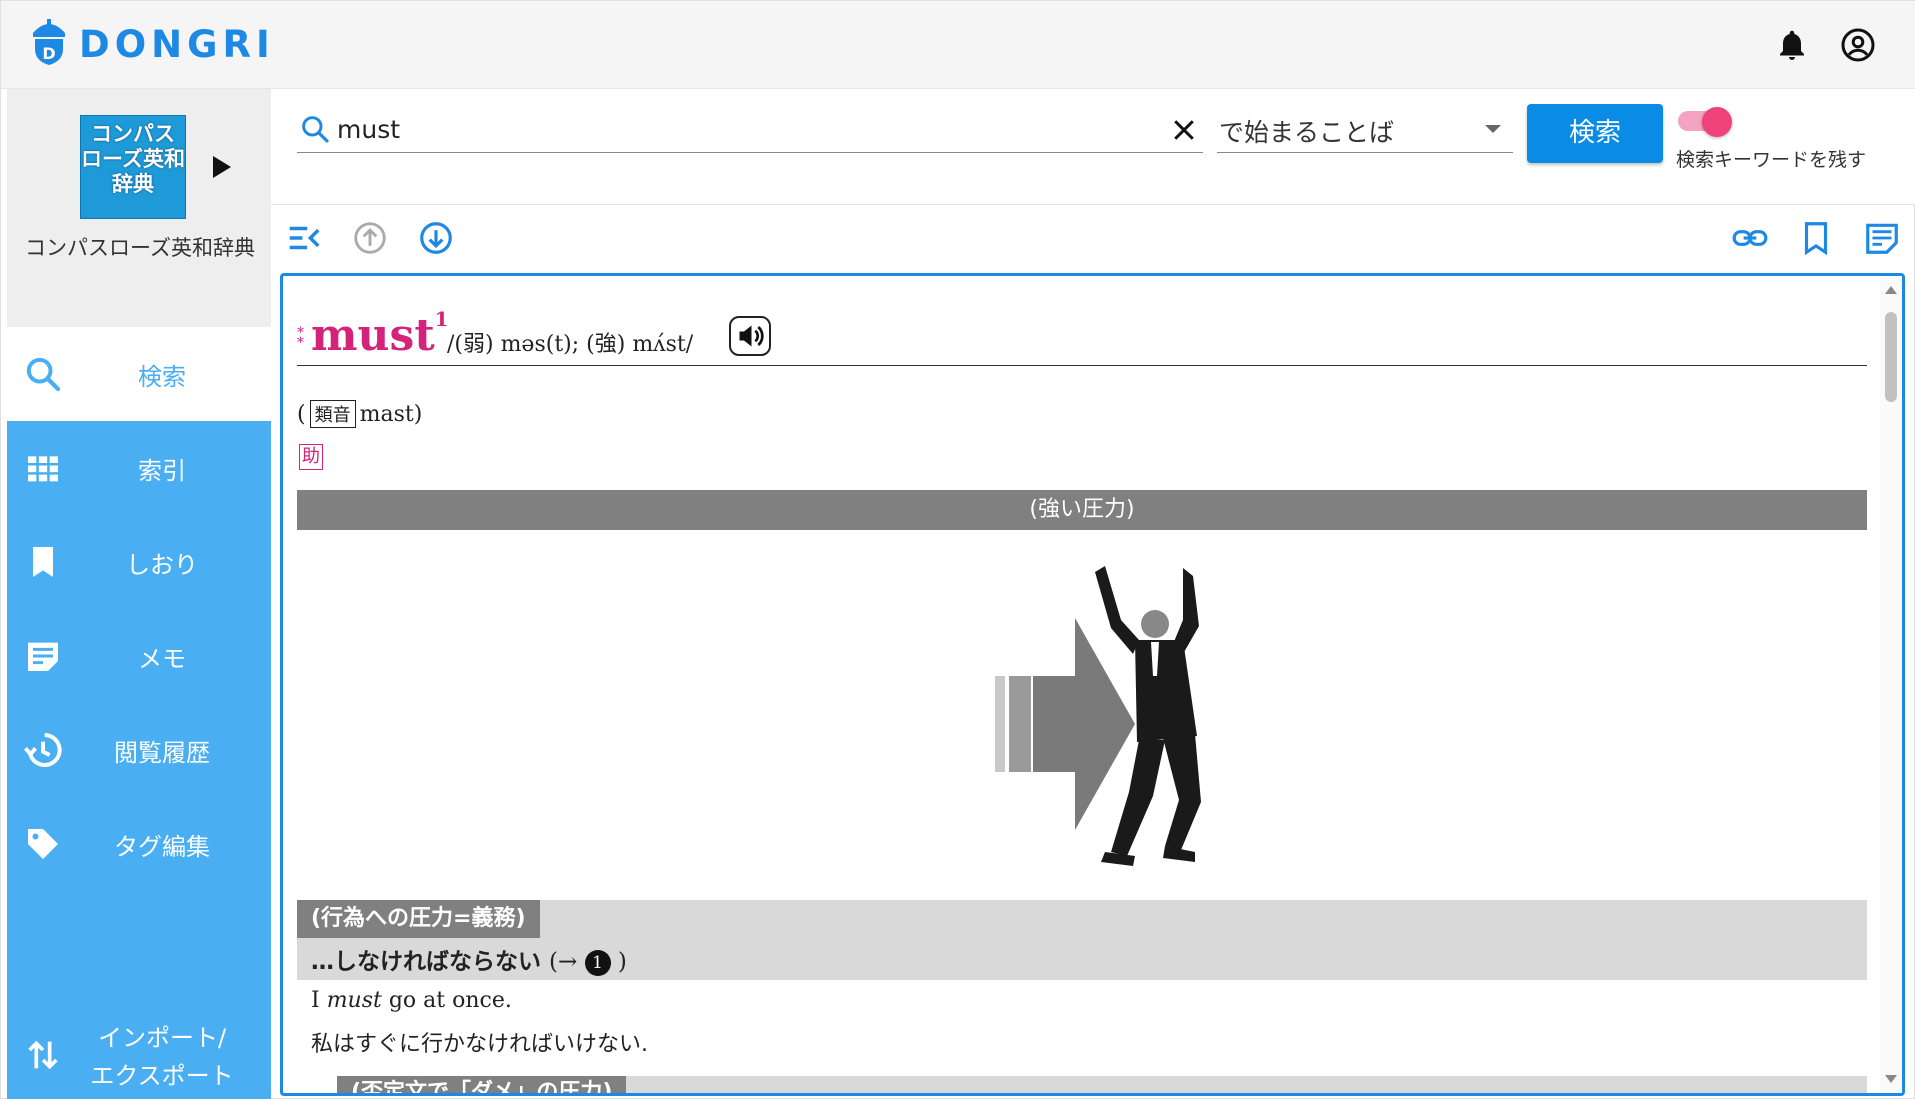  Describe the element at coordinates (354, 1000) in the screenshot. I see `example-emphasis: must` at that location.